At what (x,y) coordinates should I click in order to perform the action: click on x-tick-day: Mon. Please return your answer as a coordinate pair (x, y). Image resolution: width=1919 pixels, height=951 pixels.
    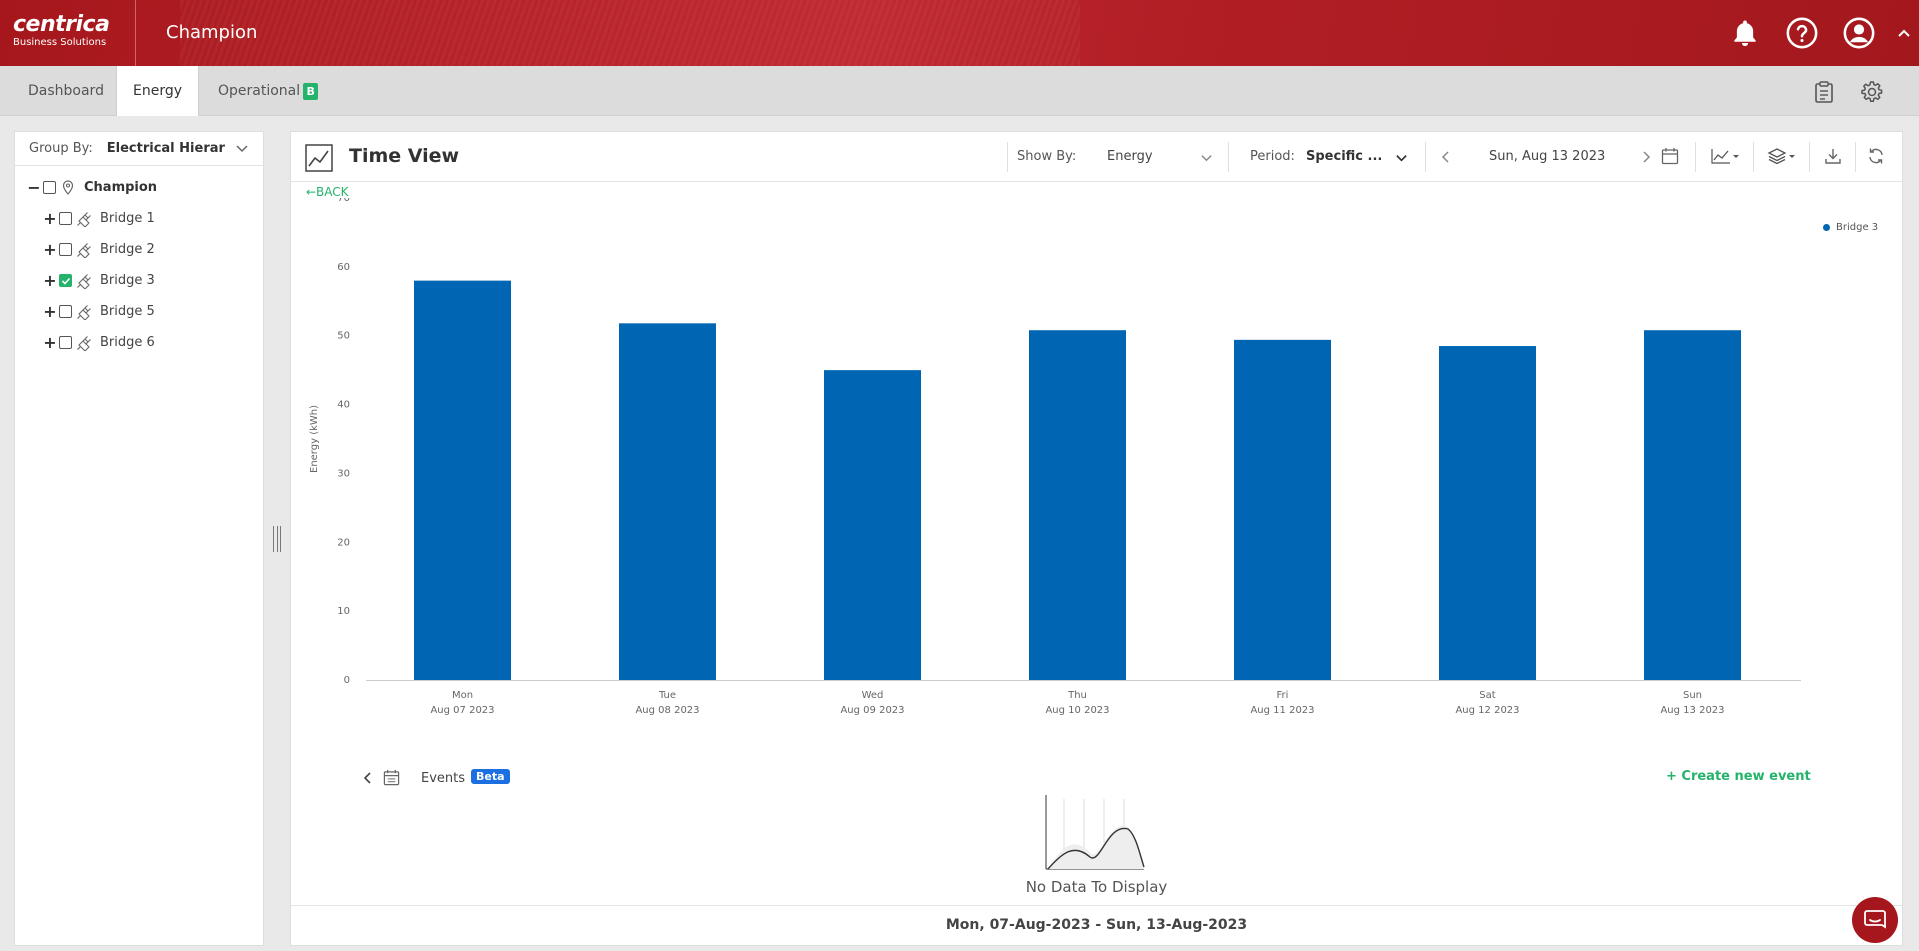
    Looking at the image, I should click on (462, 695).